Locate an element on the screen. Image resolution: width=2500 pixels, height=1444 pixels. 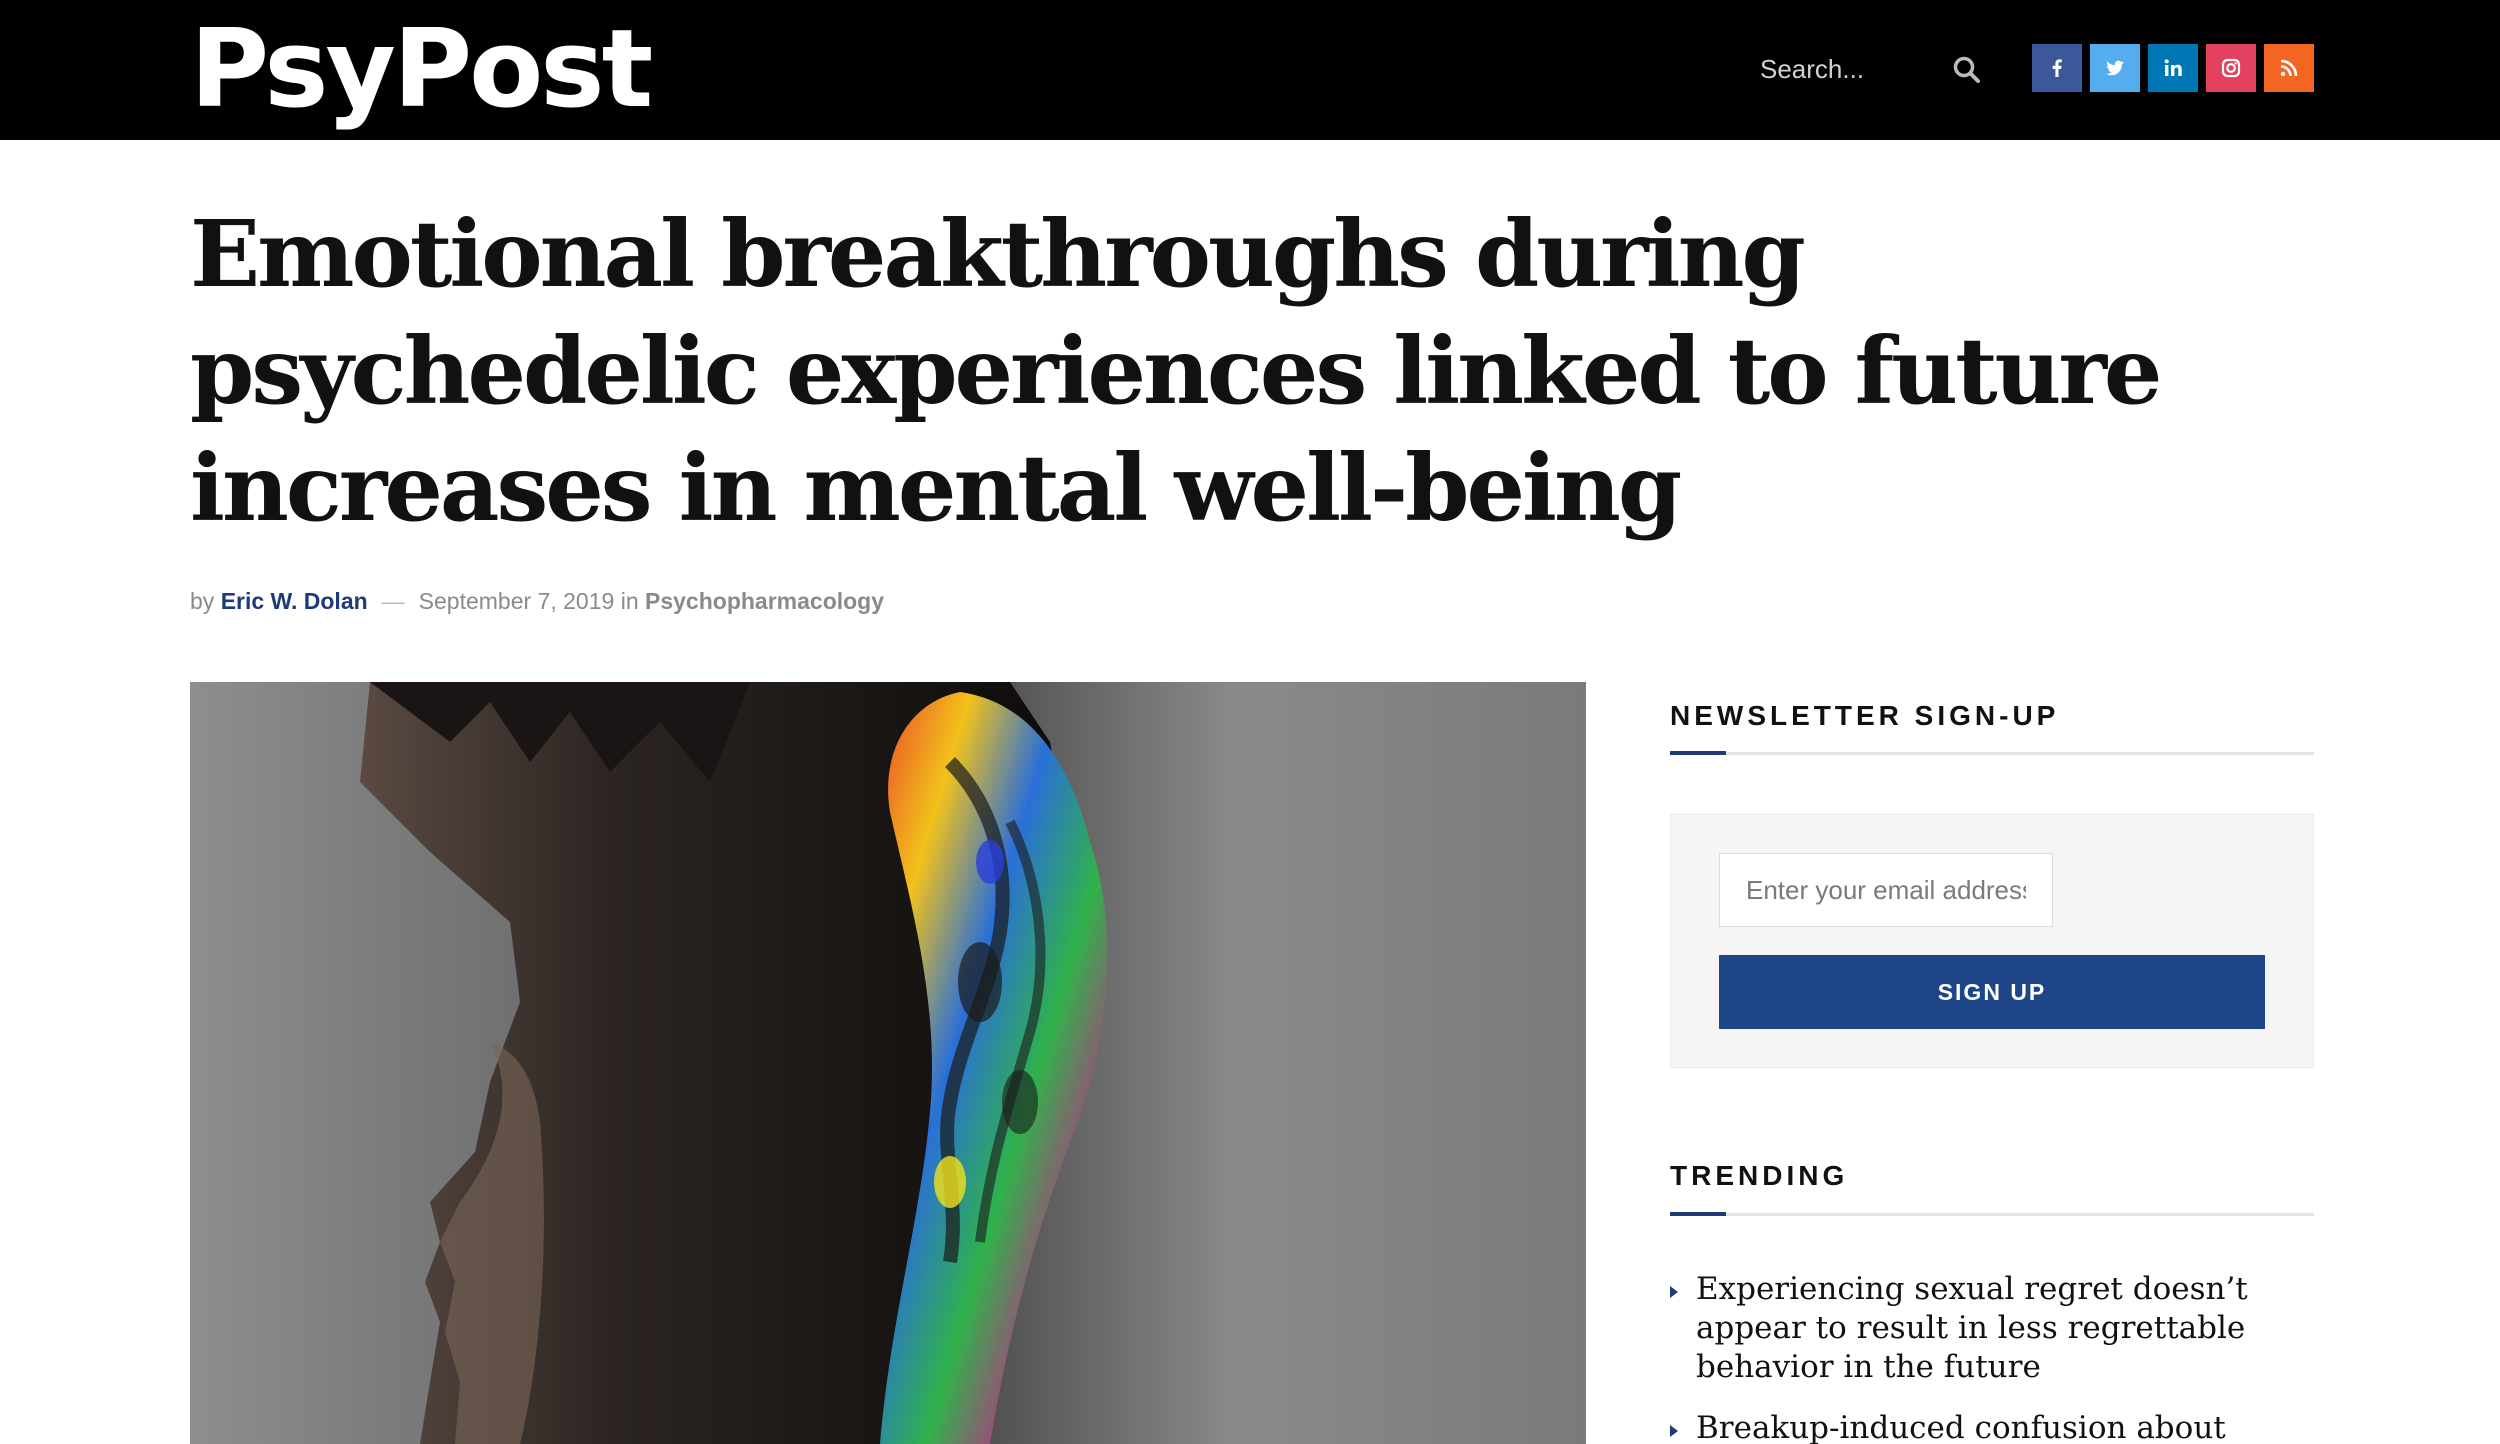
facebook-button is located at coordinates (2057, 68).